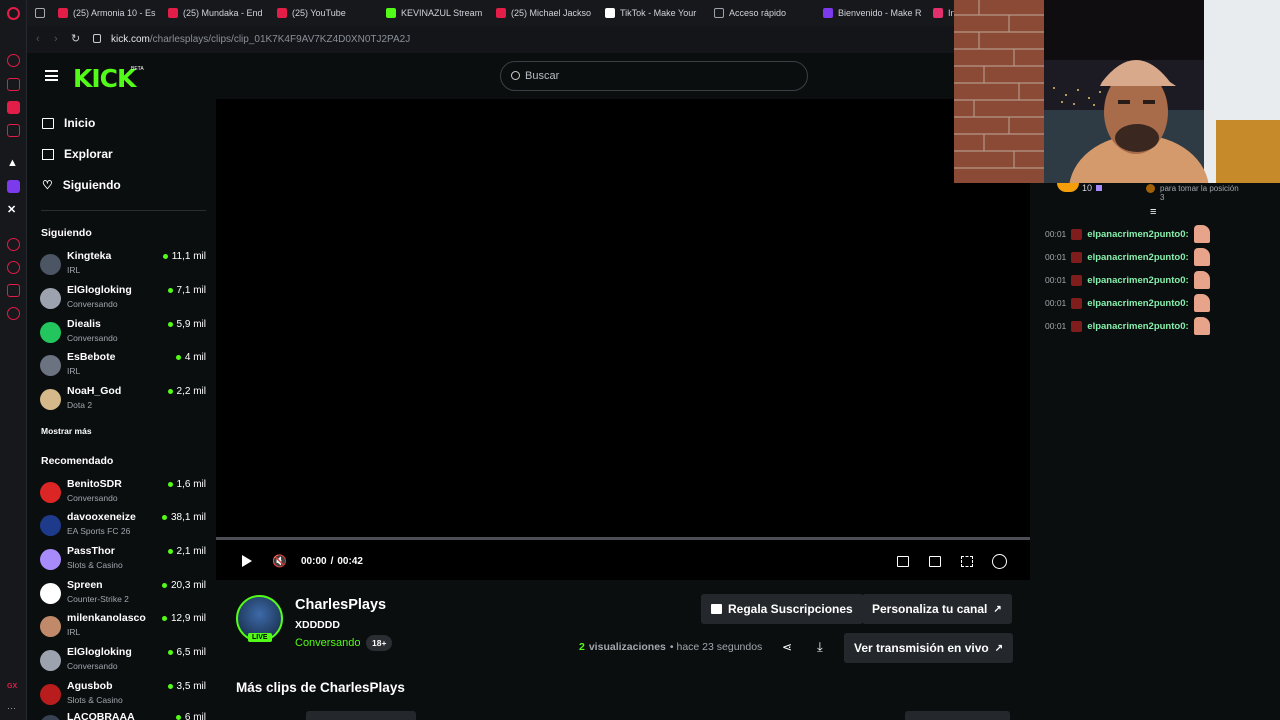 The width and height of the screenshot is (1280, 720). What do you see at coordinates (957, 715) in the screenshot?
I see `filter-dropdown` at bounding box center [957, 715].